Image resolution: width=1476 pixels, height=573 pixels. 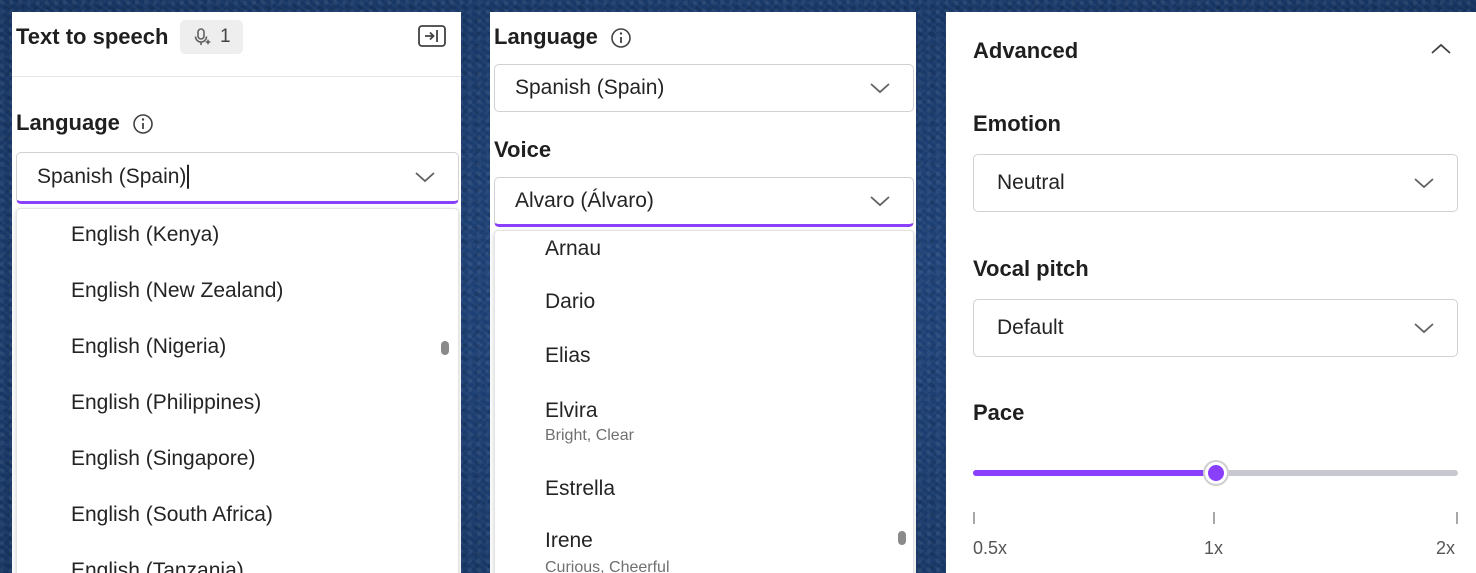 I want to click on chevron-up-icon, so click(x=1441, y=49).